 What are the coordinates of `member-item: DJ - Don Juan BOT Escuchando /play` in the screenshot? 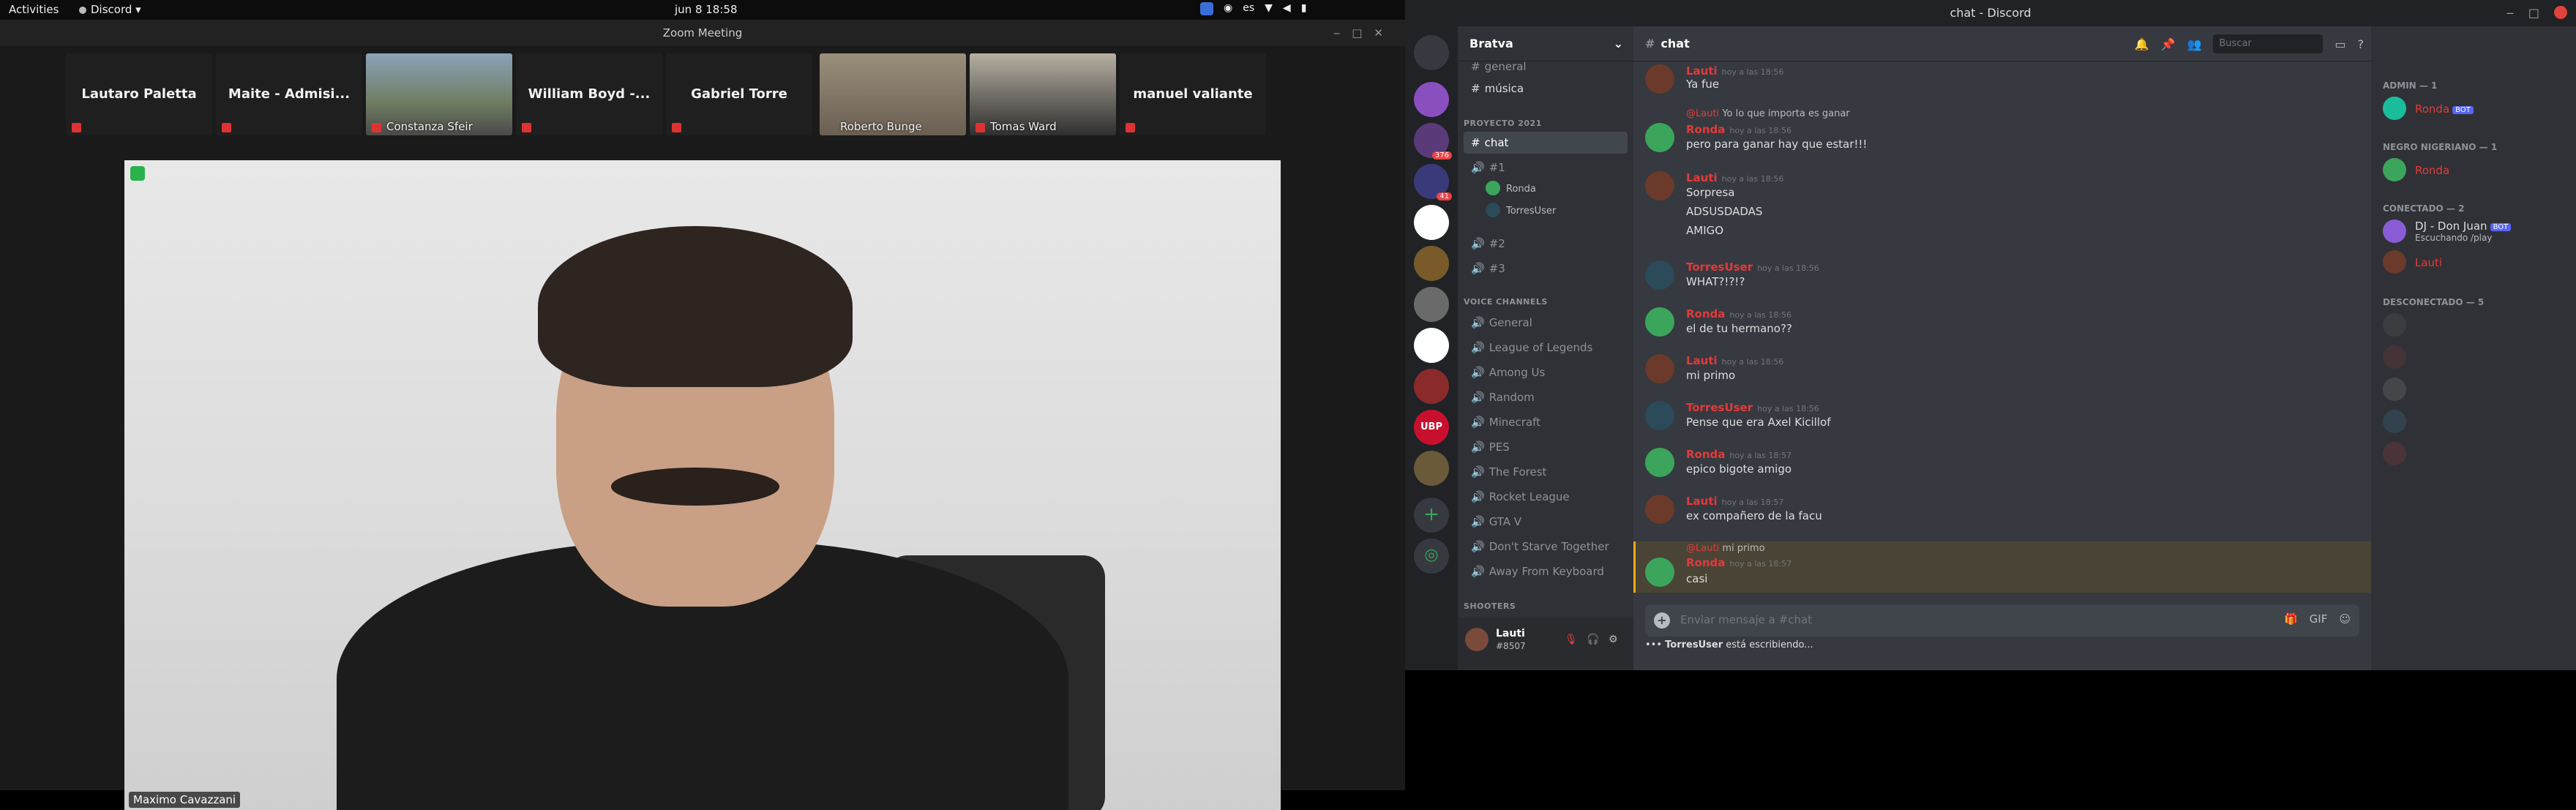 It's located at (2474, 231).